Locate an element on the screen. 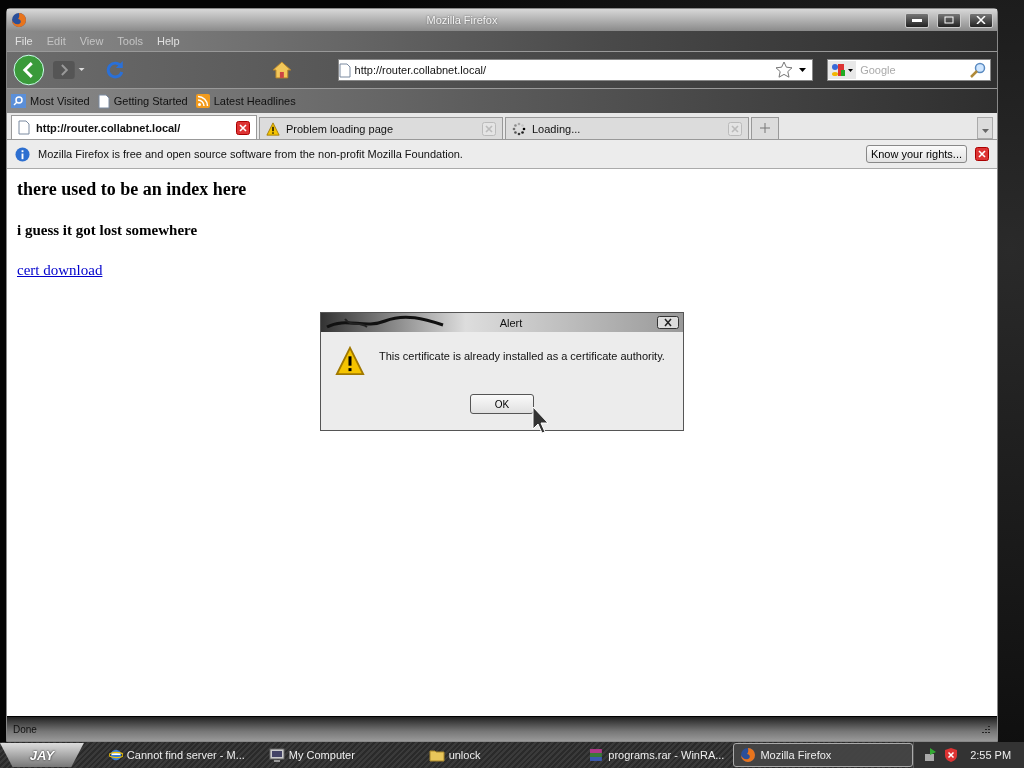 This screenshot has height=768, width=1024. browser-icon is located at coordinates (115, 755).